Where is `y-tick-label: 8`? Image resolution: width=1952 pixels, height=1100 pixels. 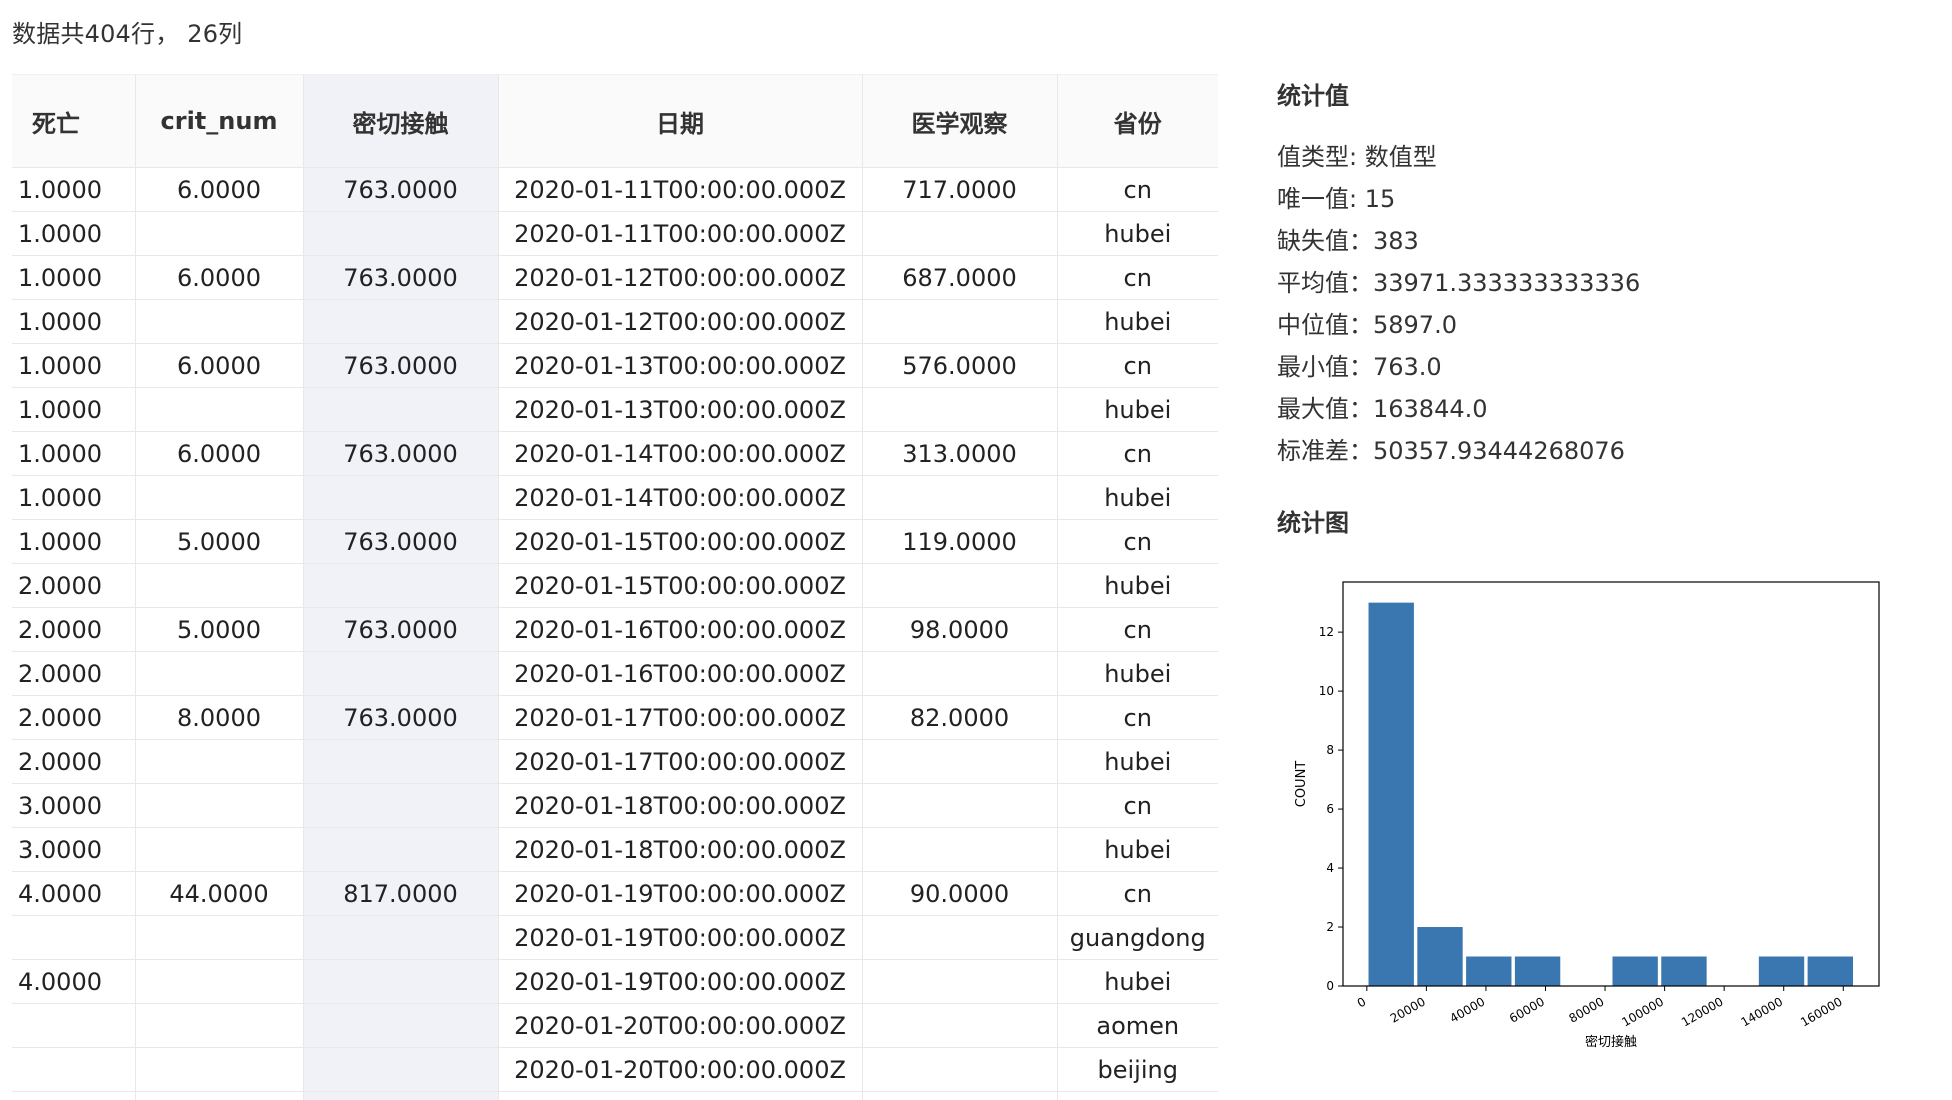
y-tick-label: 8 is located at coordinates (1330, 750).